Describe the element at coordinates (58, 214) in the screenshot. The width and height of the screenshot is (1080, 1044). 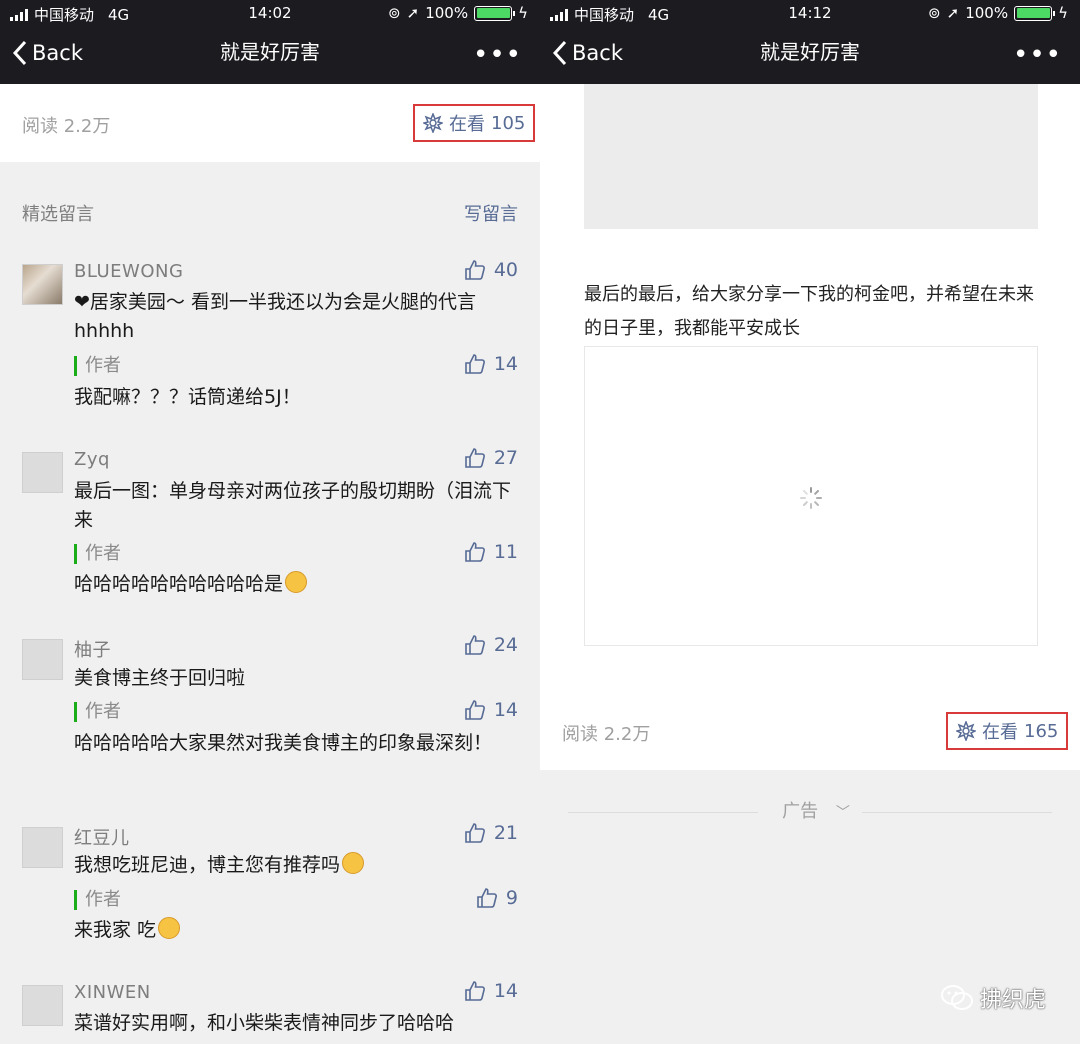
I see `comments-title: 精选留言` at that location.